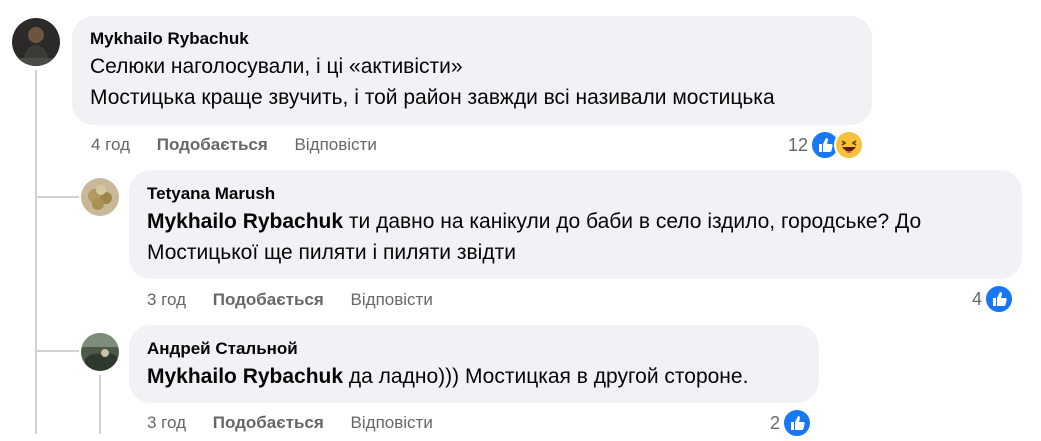 The height and width of the screenshot is (441, 1041). I want to click on comment-author: Андрей Стальной, so click(474, 349).